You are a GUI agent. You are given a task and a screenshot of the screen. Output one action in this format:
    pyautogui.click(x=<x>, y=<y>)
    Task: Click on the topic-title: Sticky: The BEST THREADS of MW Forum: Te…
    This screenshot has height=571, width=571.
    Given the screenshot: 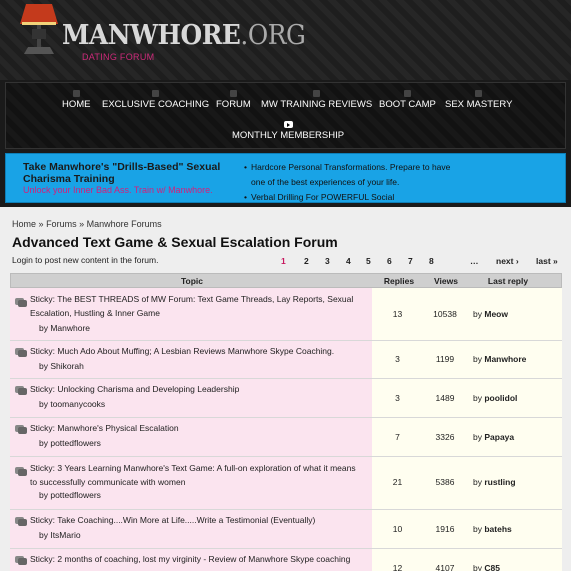 What is the action you would take?
    pyautogui.click(x=197, y=306)
    